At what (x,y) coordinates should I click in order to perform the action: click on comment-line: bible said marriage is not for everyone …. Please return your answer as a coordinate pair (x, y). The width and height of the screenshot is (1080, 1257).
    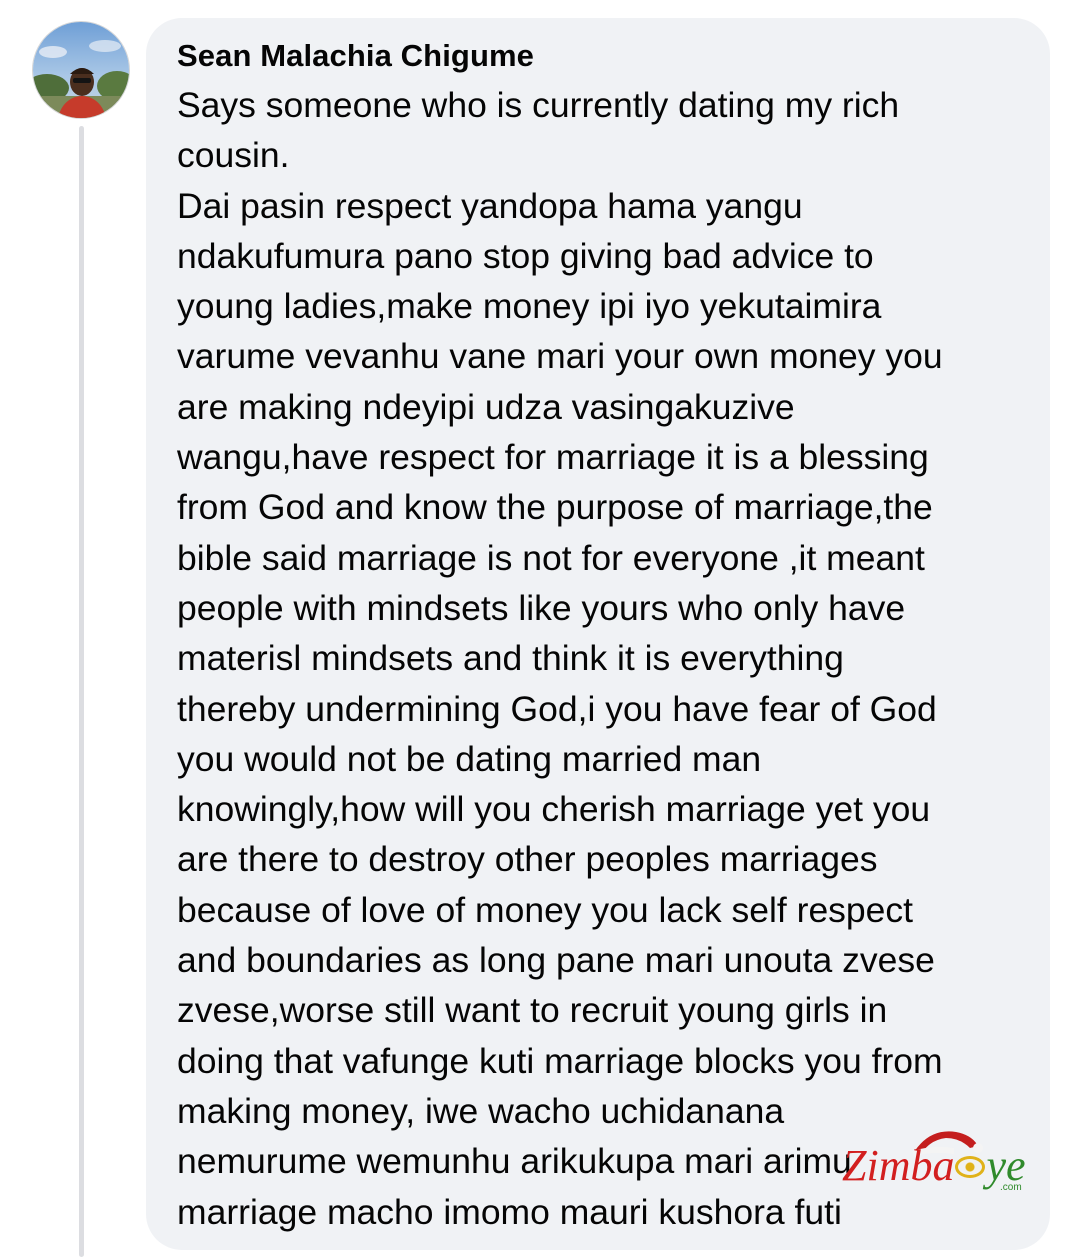
    Looking at the image, I should click on (551, 557).